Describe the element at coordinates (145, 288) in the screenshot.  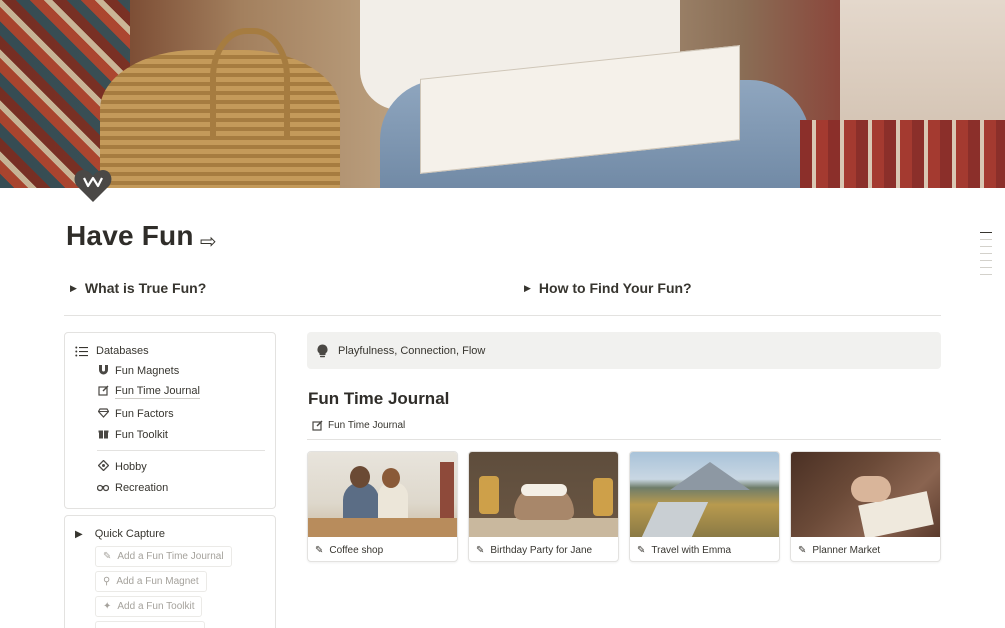
I see `toggle-label: What is True Fun?` at that location.